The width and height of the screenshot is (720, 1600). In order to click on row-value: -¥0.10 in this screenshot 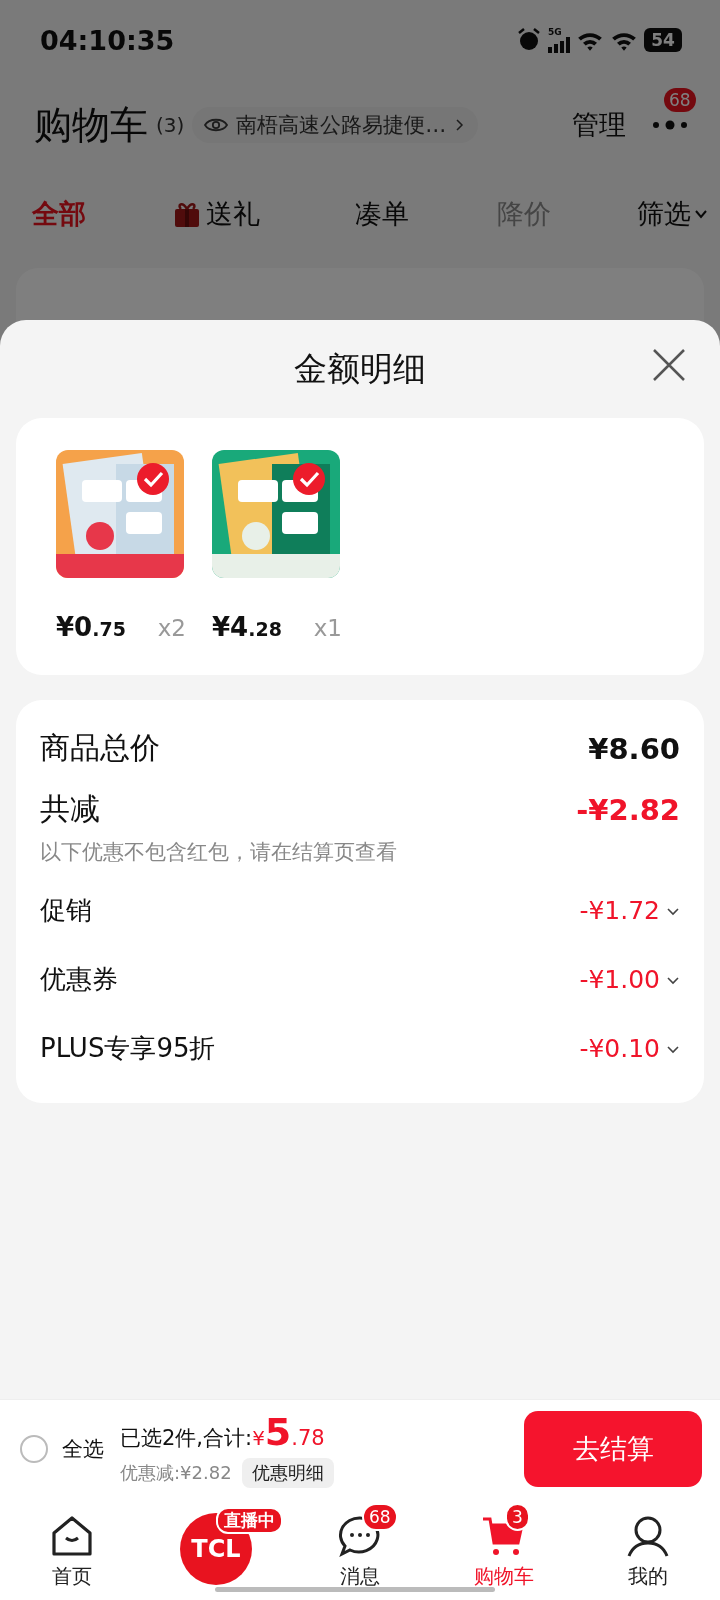, I will do `click(619, 1048)`.